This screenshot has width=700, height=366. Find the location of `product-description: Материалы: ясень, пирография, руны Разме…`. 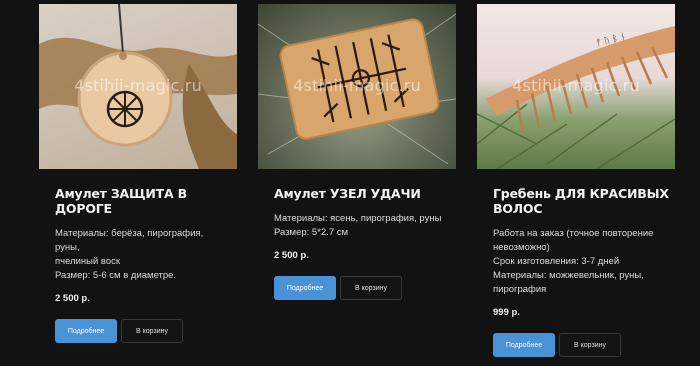

product-description: Материалы: ясень, пирография, руны Разме… is located at coordinates (360, 226).